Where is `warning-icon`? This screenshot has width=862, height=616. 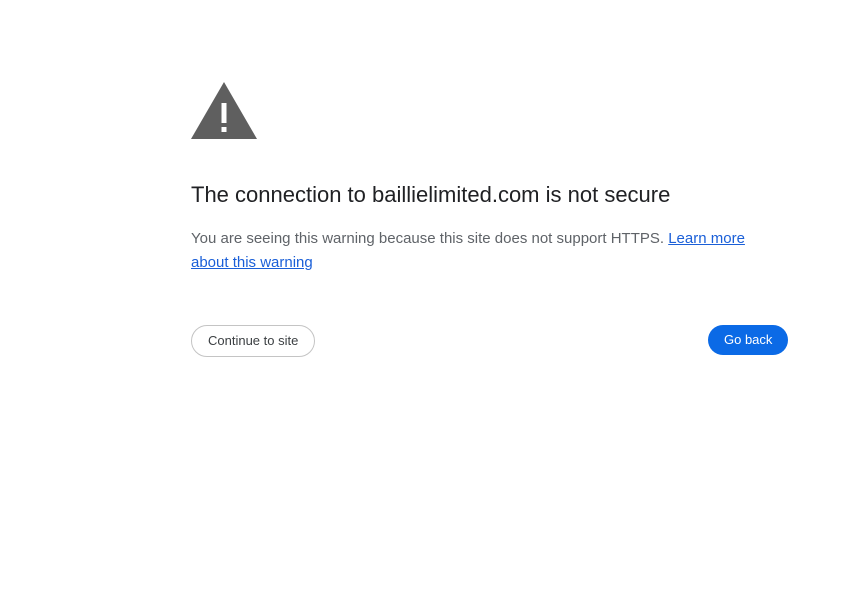
warning-icon is located at coordinates (224, 111).